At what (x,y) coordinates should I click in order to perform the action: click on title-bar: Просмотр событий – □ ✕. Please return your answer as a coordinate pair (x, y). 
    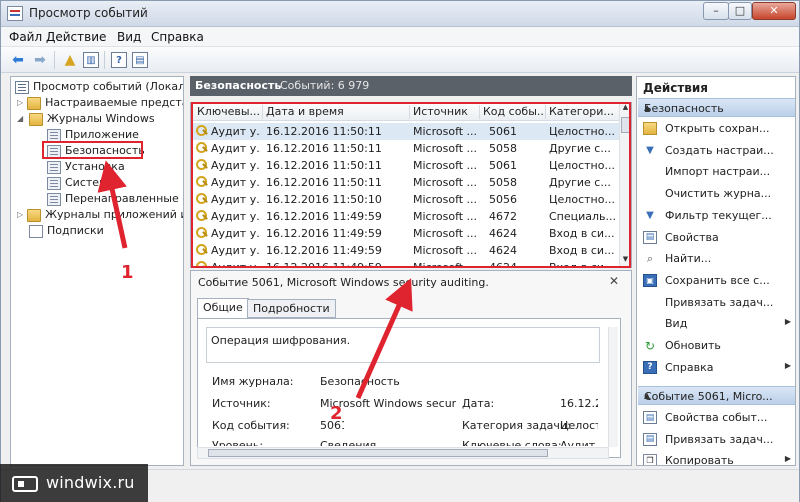
    Looking at the image, I should click on (400, 14).